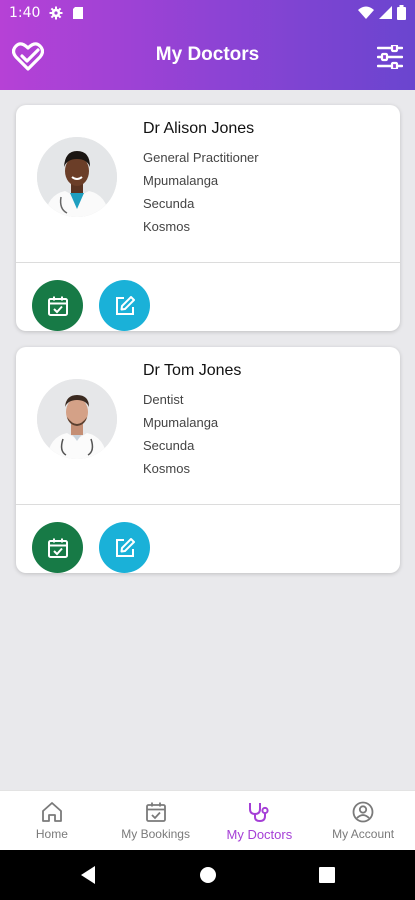 The image size is (415, 900). Describe the element at coordinates (155, 834) in the screenshot. I see `nav-label: My Bookings` at that location.